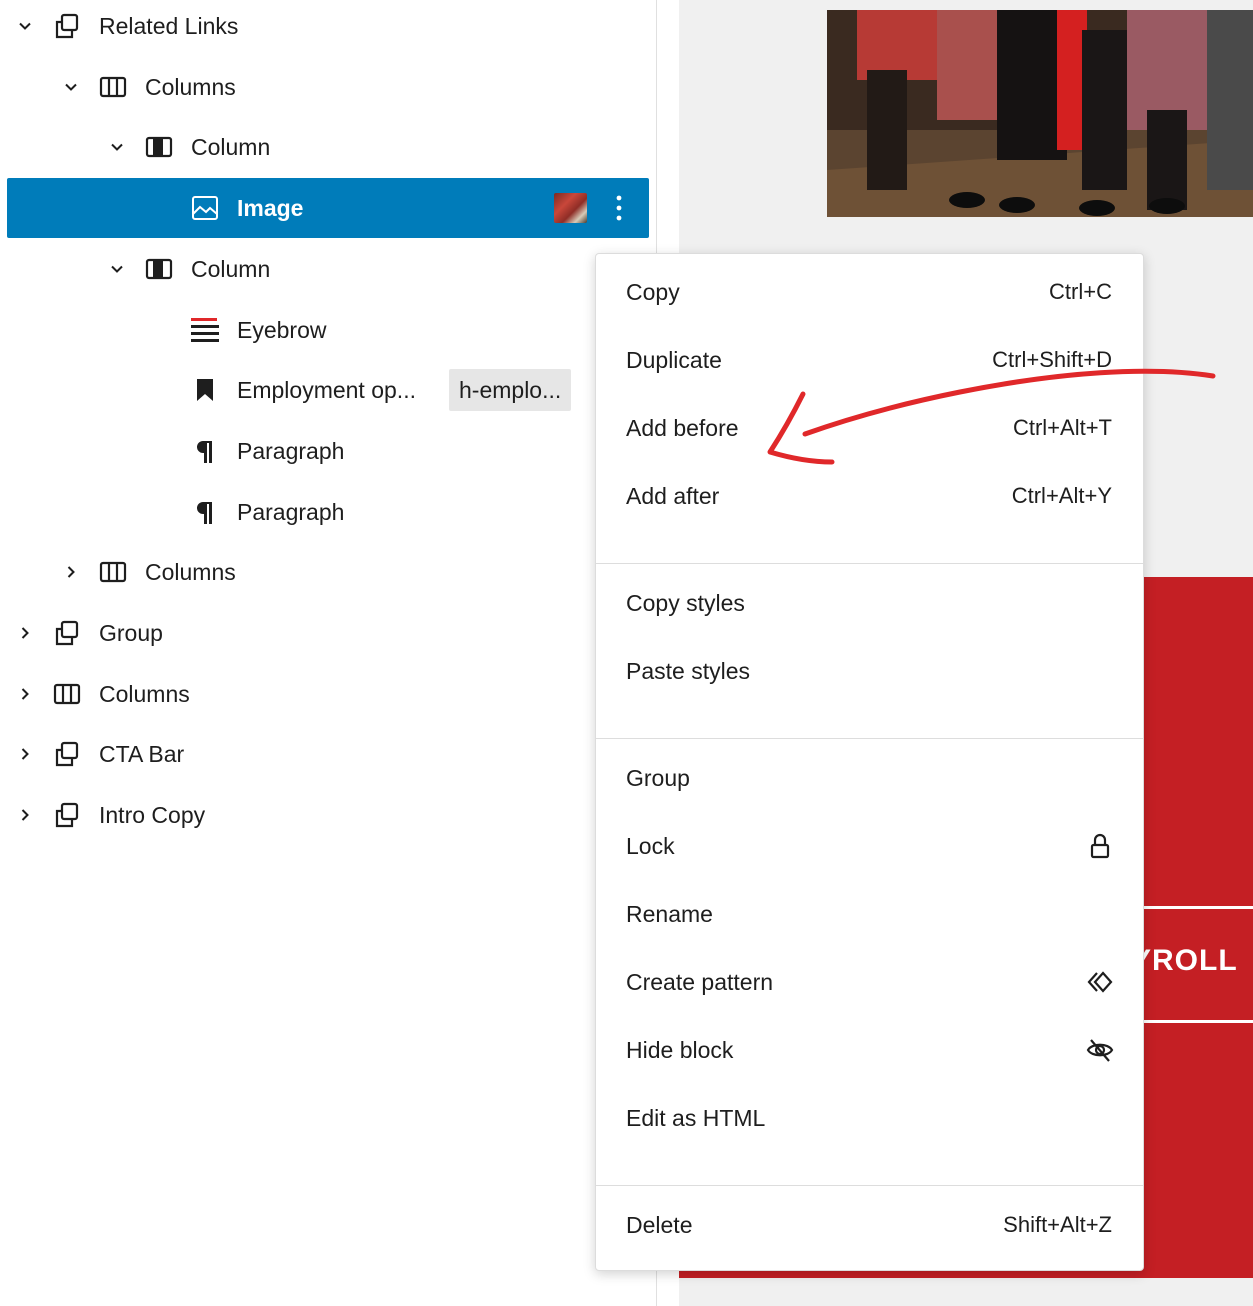 Image resolution: width=1253 pixels, height=1306 pixels. I want to click on list-view-item-label: Group, so click(131, 633).